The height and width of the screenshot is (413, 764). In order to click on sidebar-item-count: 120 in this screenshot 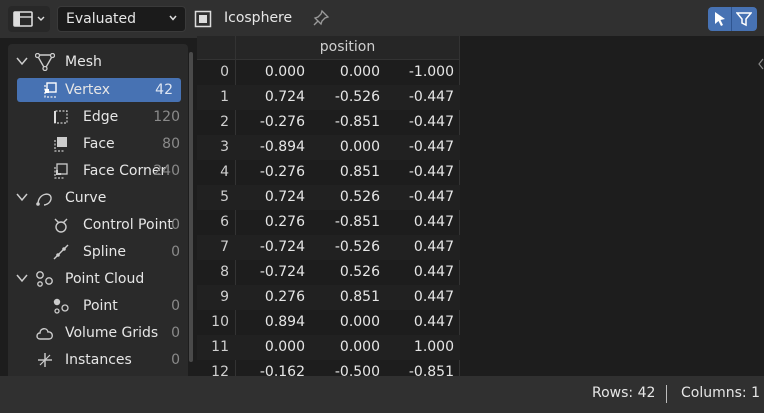, I will do `click(166, 117)`.